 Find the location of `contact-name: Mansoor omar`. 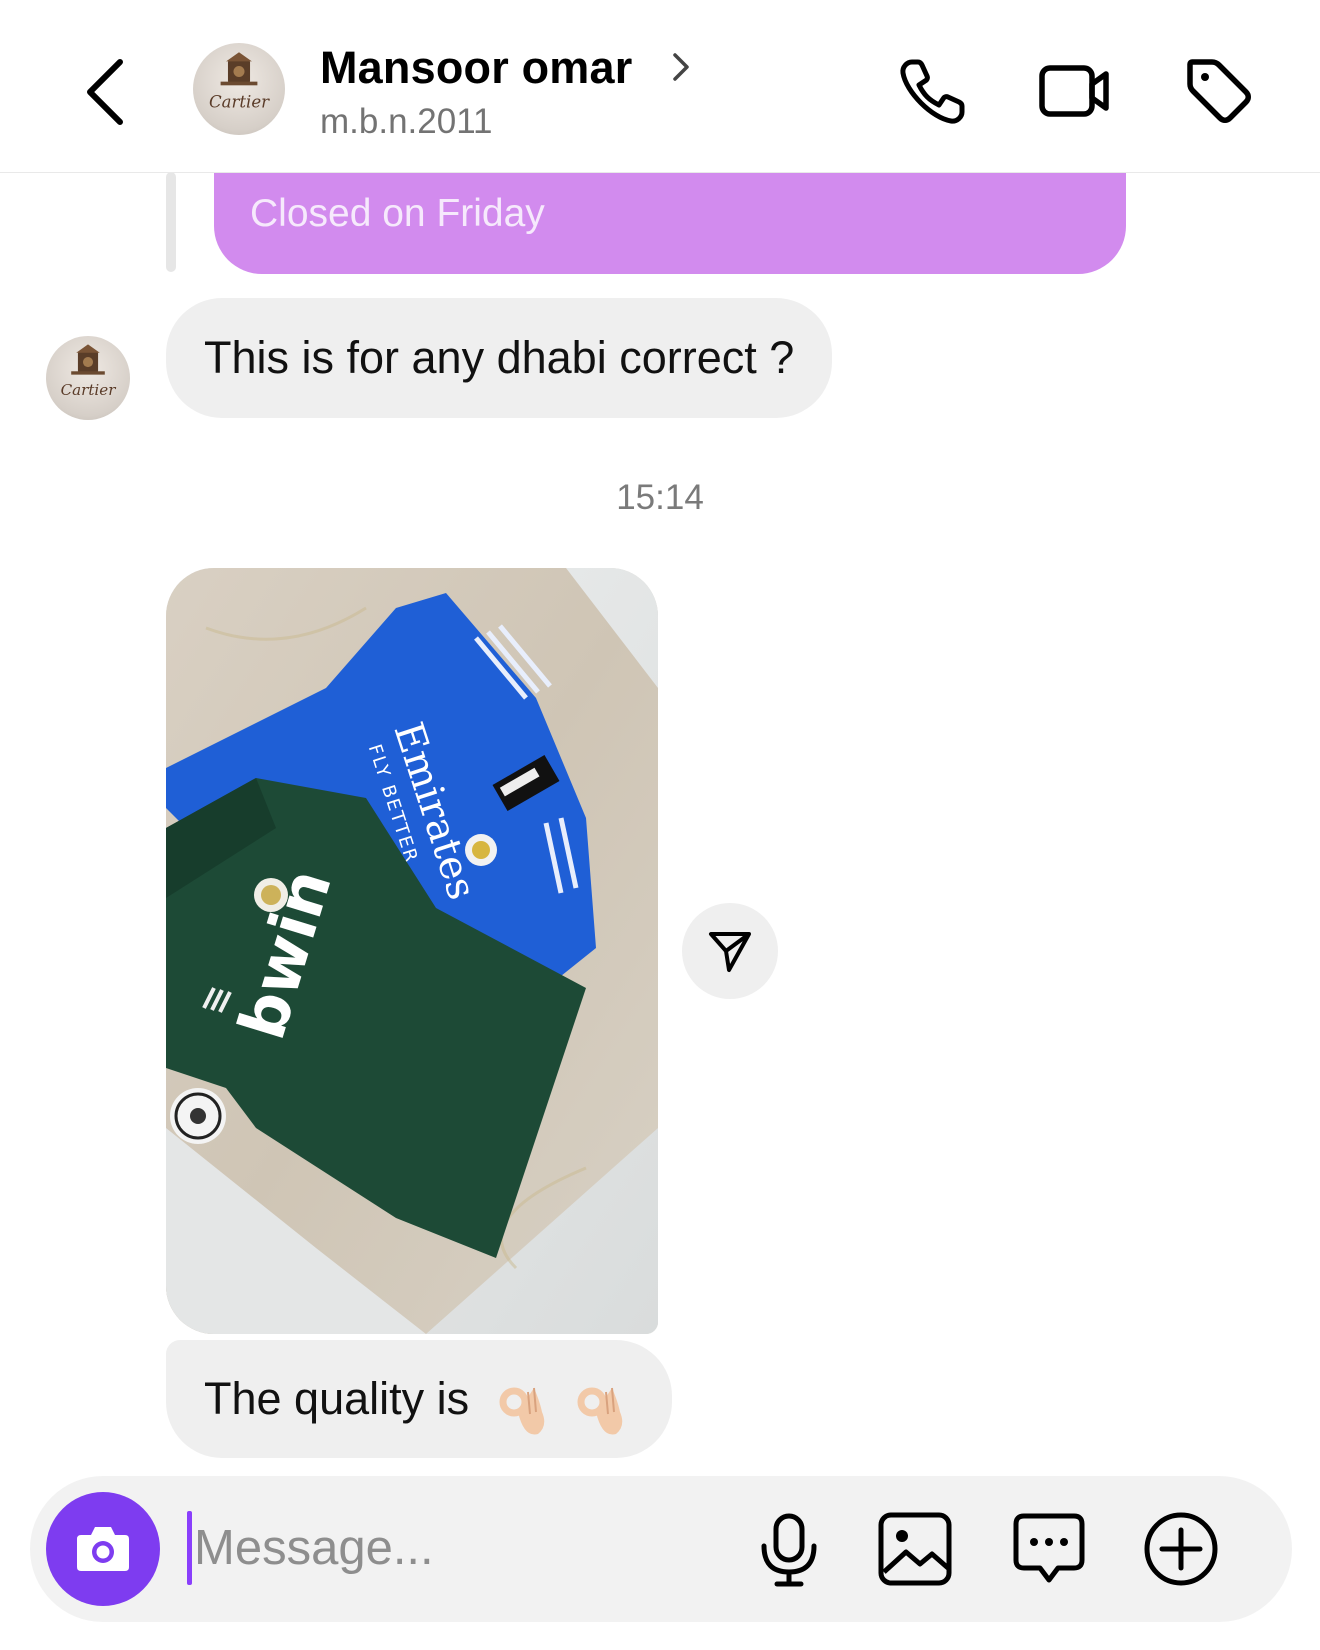

contact-name: Mansoor omar is located at coordinates (476, 68).